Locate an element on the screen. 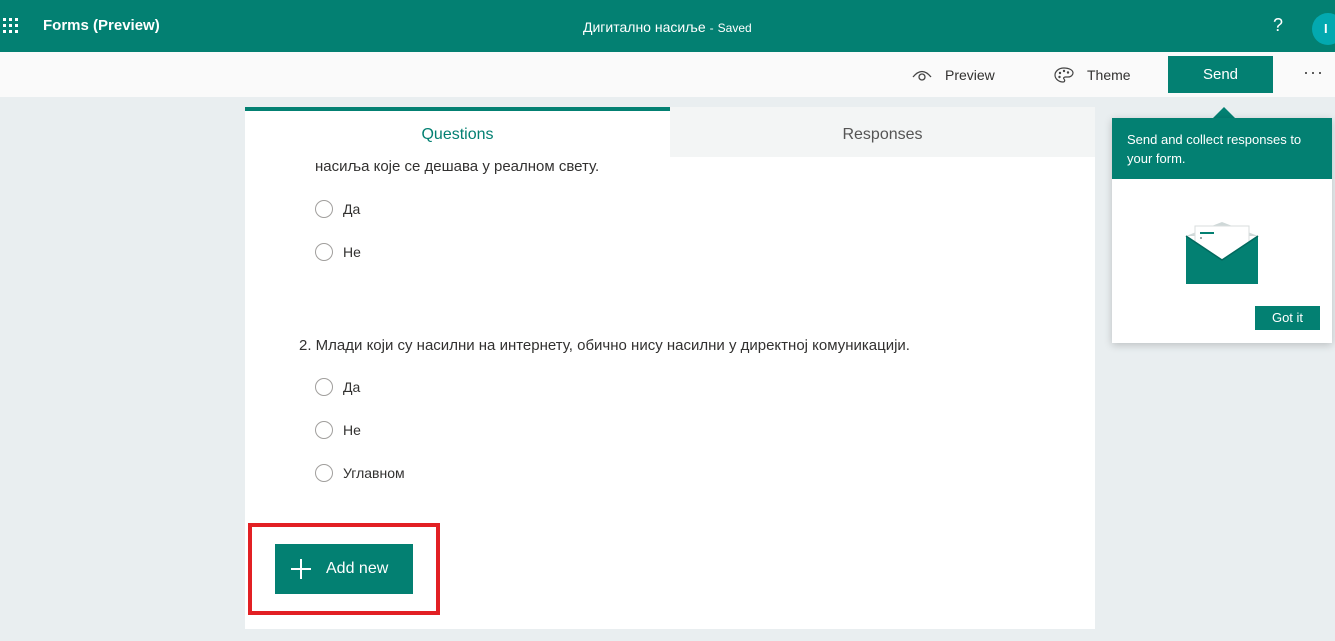 Image resolution: width=1335 pixels, height=641 pixels. question-1-option: Не is located at coordinates (338, 252).